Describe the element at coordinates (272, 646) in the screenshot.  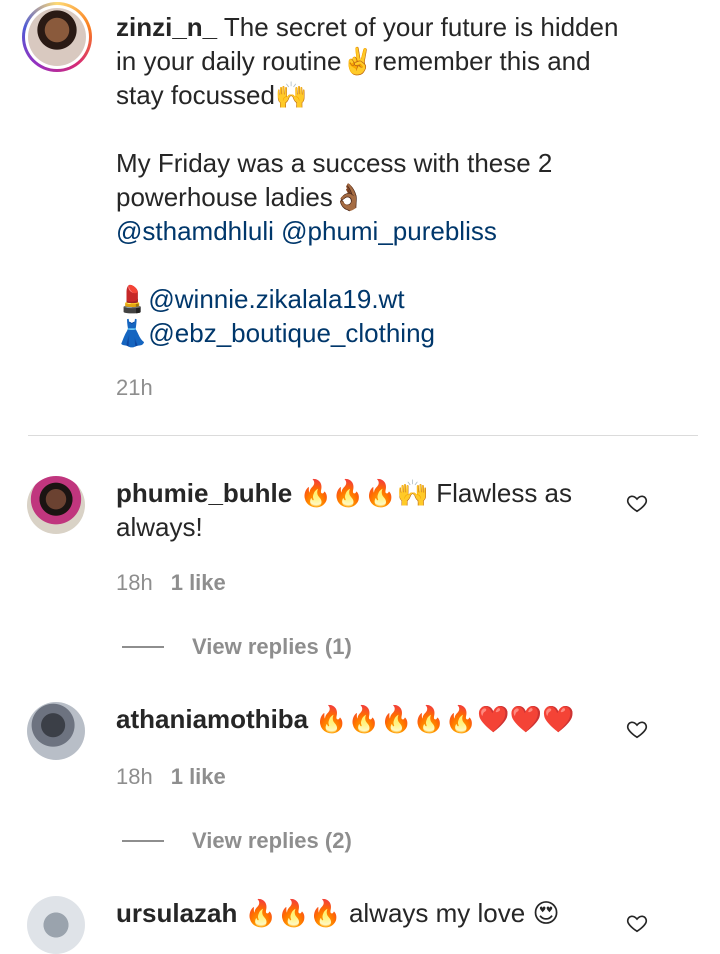
I see `view-replies-label: View replies (1)` at that location.